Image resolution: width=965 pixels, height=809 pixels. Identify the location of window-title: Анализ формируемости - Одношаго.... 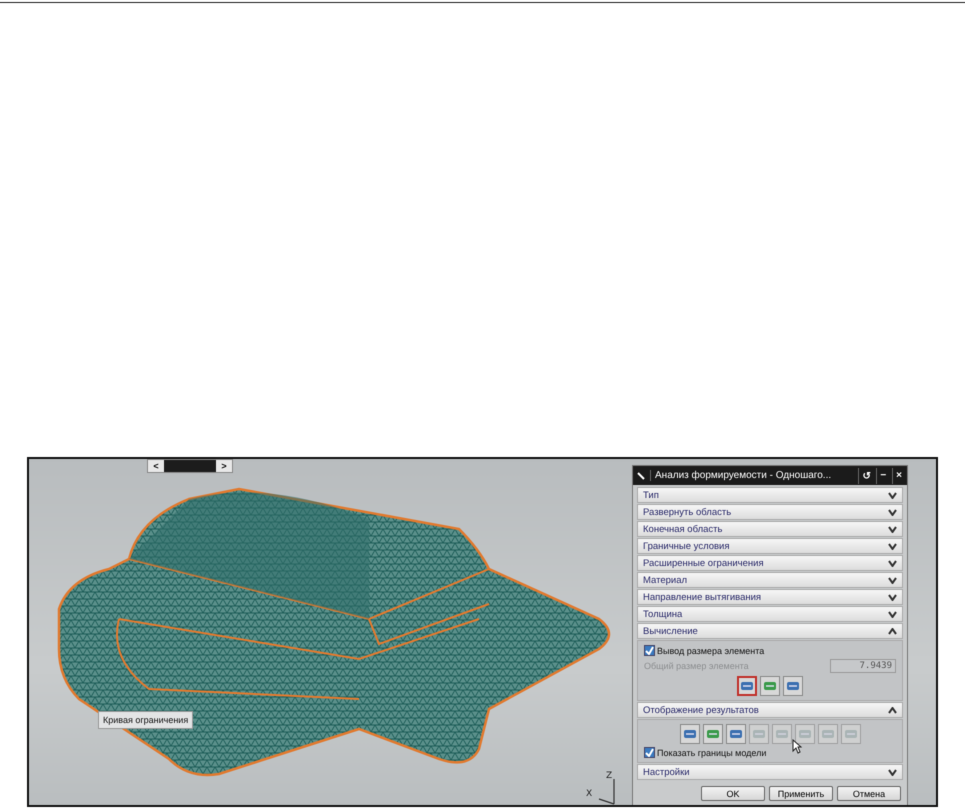
(753, 475).